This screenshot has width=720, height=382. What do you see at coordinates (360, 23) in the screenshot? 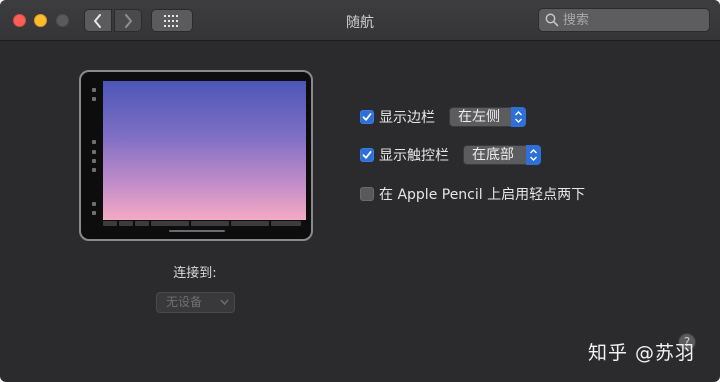
I see `window-title: 随航` at bounding box center [360, 23].